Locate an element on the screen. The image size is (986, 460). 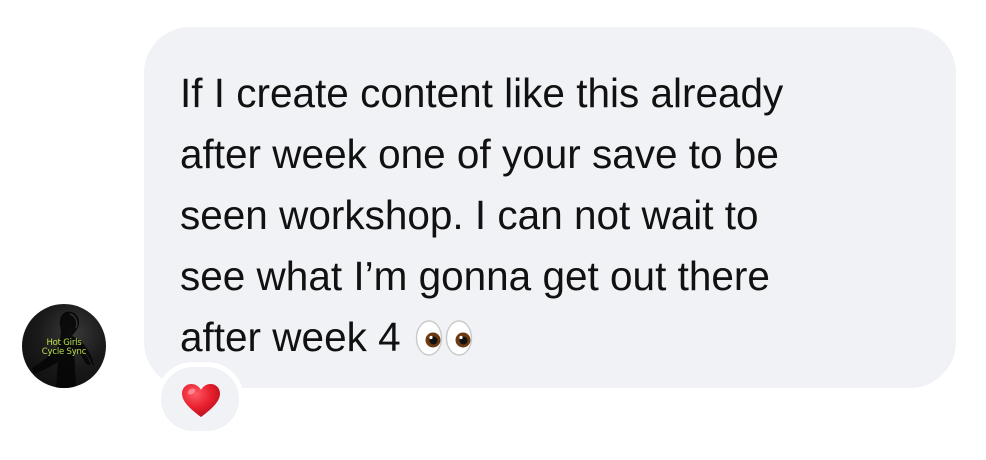
message-line-text: after week 4 is located at coordinates (290, 337).